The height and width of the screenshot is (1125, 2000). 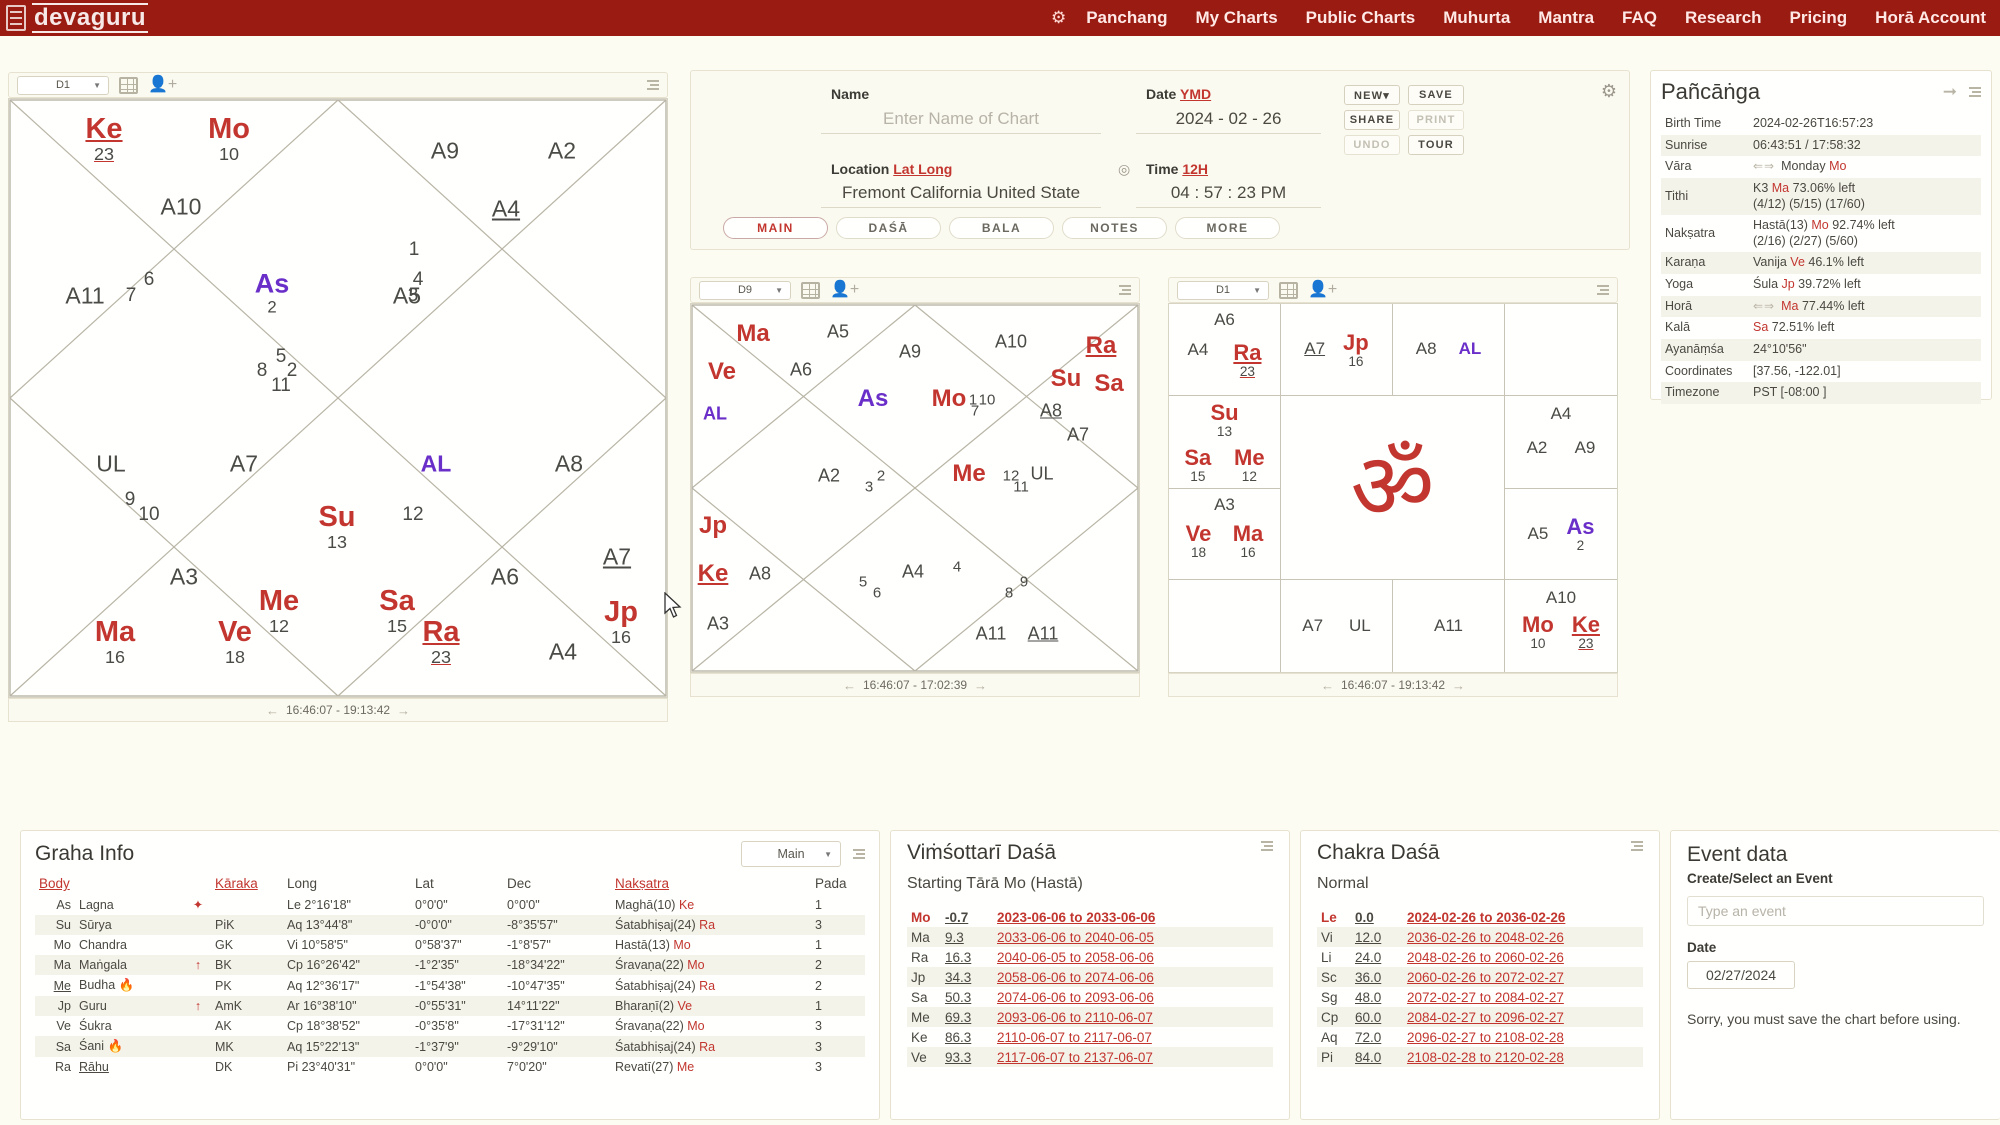 I want to click on list-item: Ke 86.3 2110-06-07 to 2117-06-07, so click(x=1090, y=1037).